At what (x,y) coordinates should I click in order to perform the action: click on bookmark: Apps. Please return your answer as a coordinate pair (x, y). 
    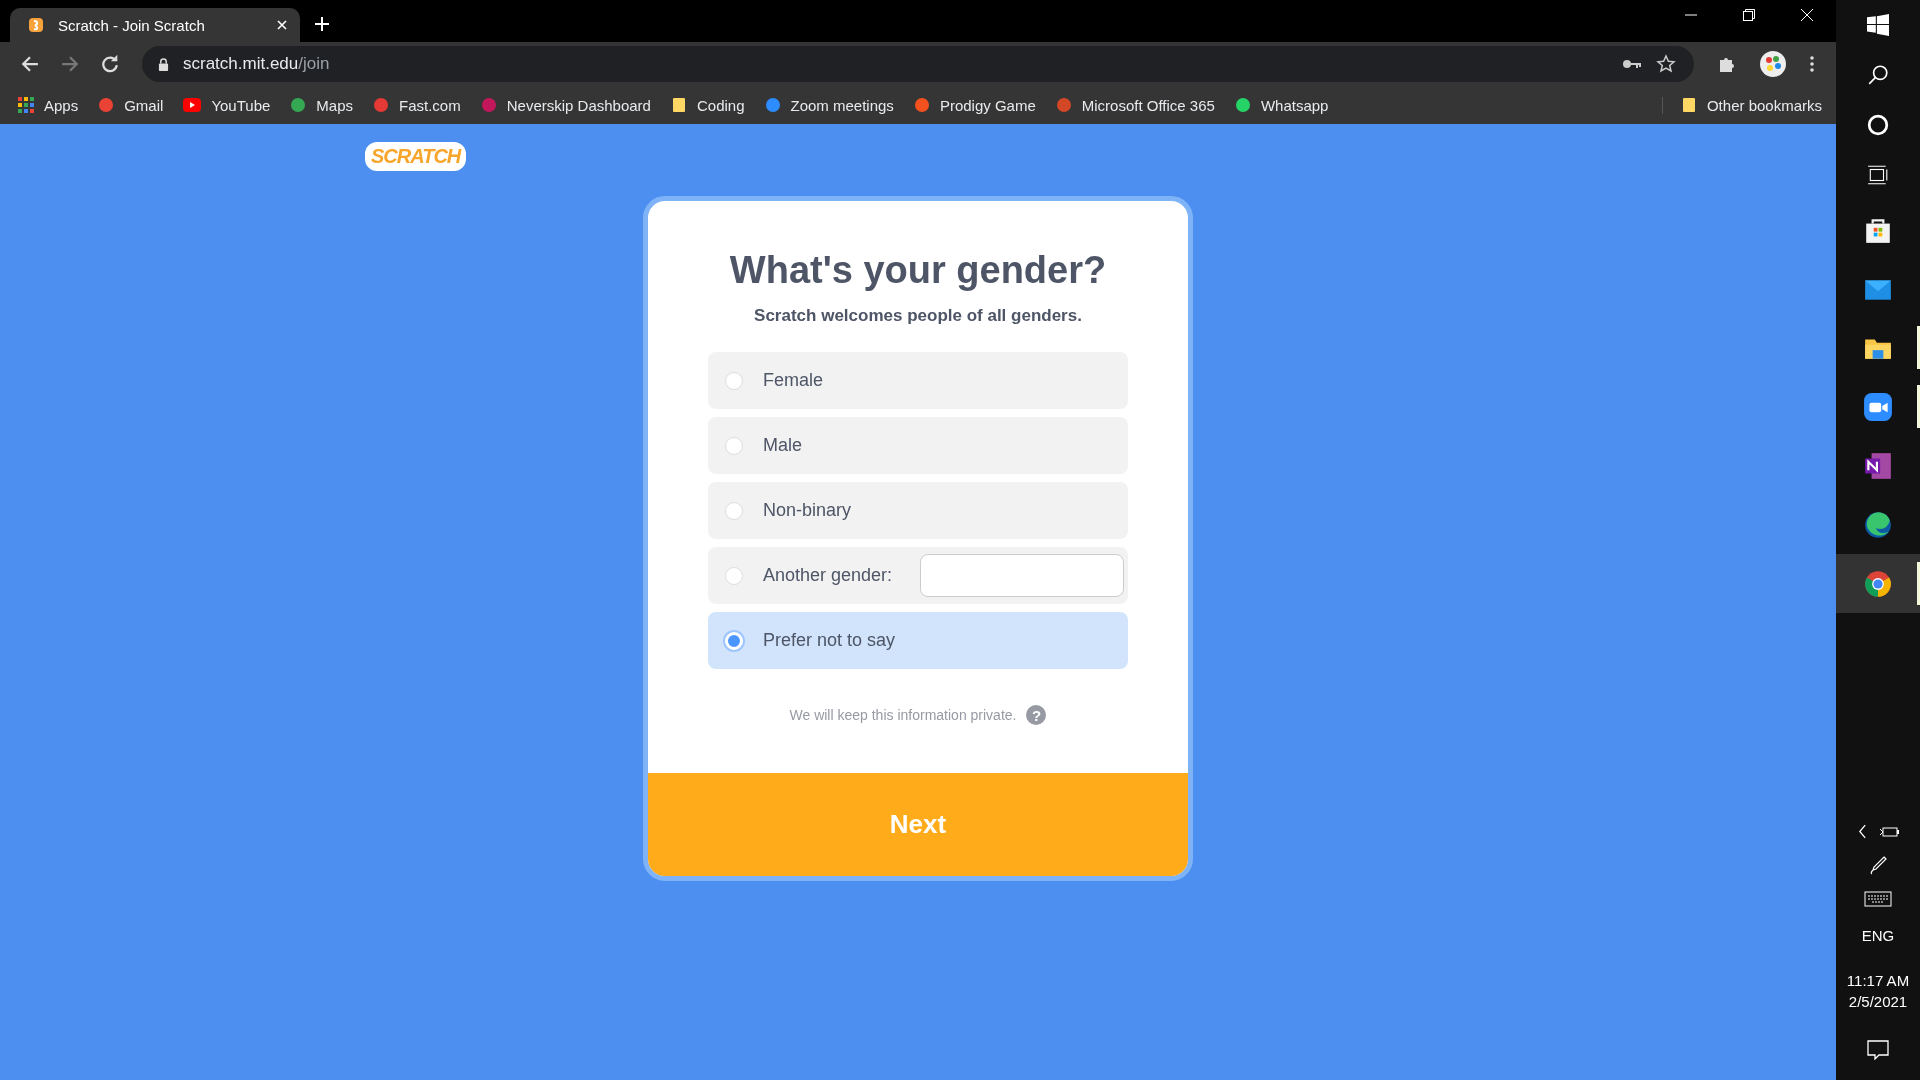
    Looking at the image, I should click on (48, 105).